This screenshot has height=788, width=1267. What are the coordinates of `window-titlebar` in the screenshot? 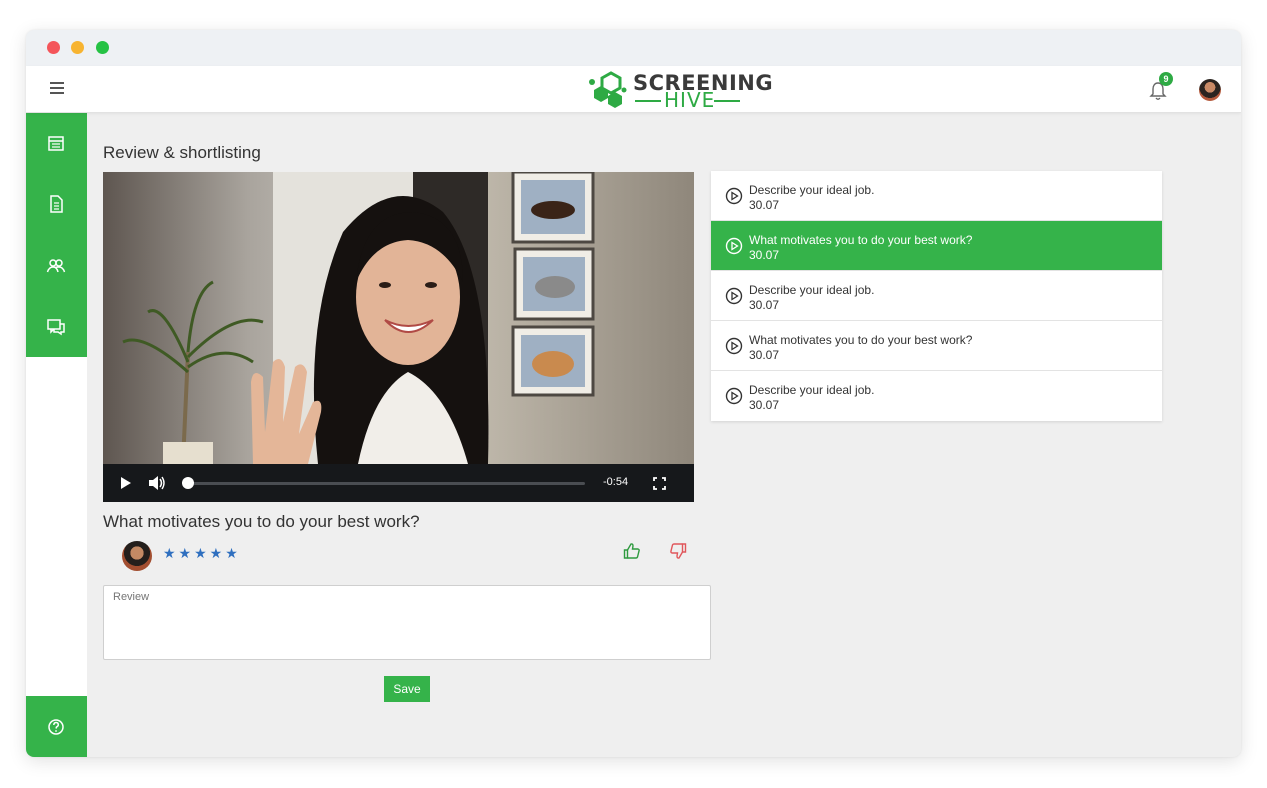 It's located at (633, 48).